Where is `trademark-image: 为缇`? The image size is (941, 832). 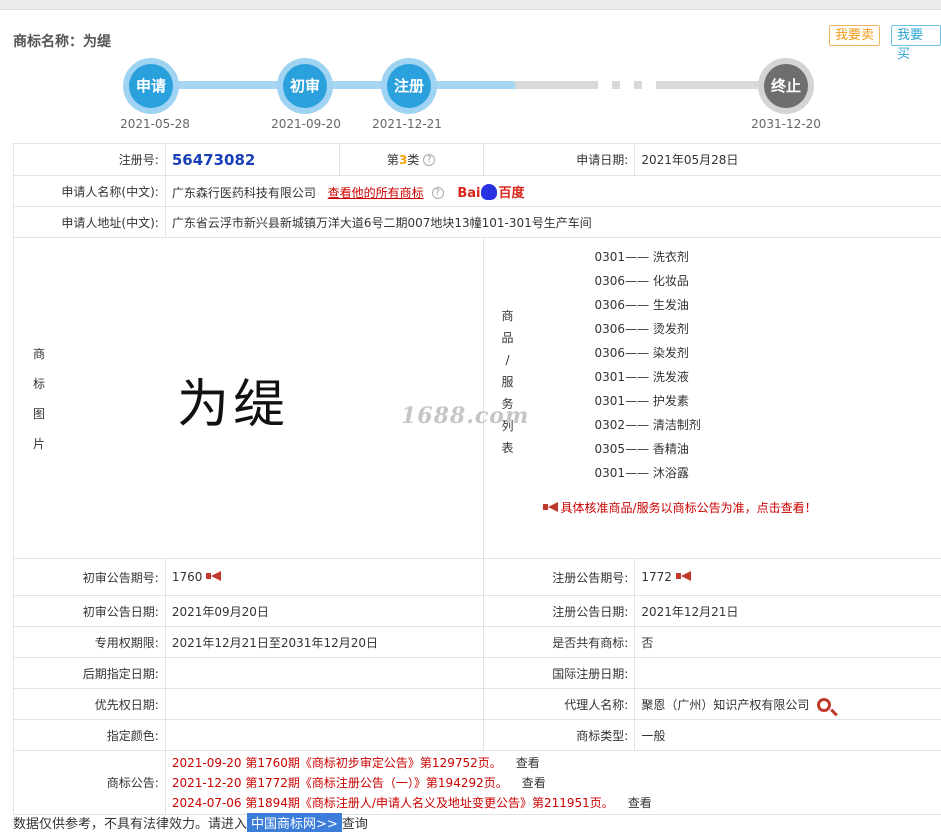
trademark-image: 为缇 is located at coordinates (233, 405).